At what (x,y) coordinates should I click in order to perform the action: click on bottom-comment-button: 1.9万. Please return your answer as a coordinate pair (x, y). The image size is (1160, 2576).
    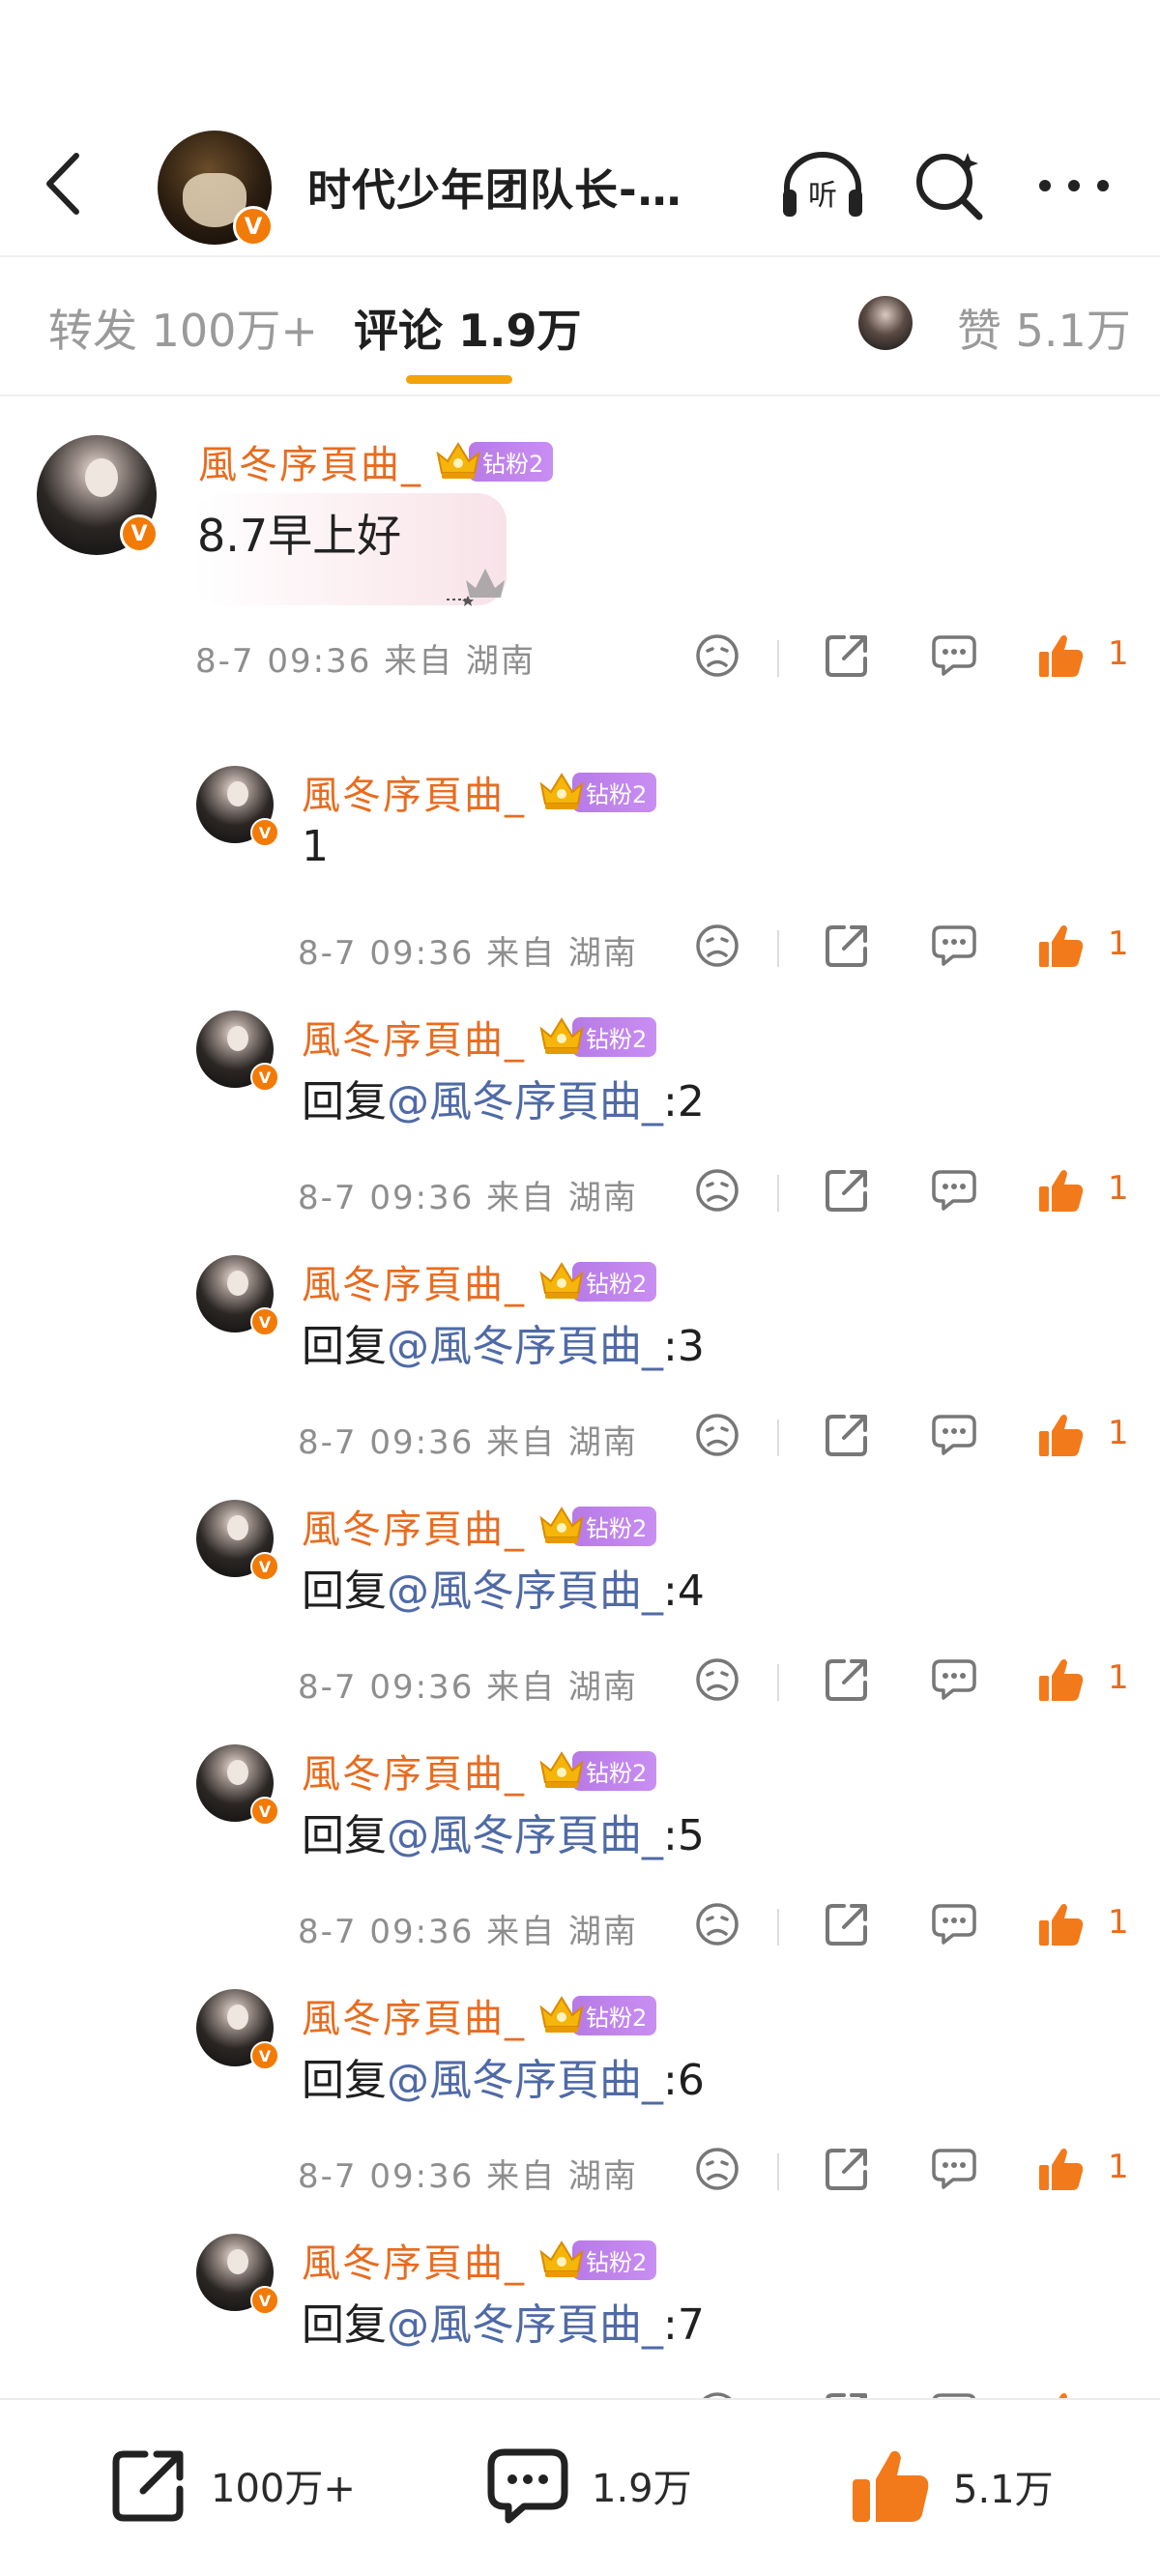
    Looking at the image, I should click on (589, 2485).